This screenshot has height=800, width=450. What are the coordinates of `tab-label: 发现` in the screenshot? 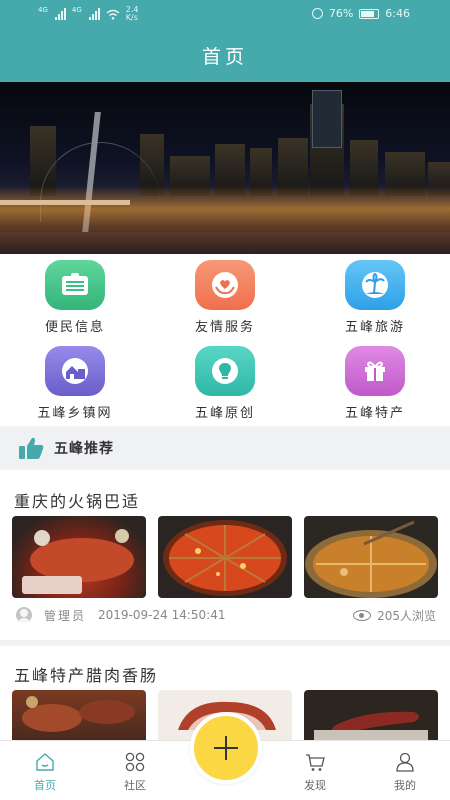 It's located at (315, 785).